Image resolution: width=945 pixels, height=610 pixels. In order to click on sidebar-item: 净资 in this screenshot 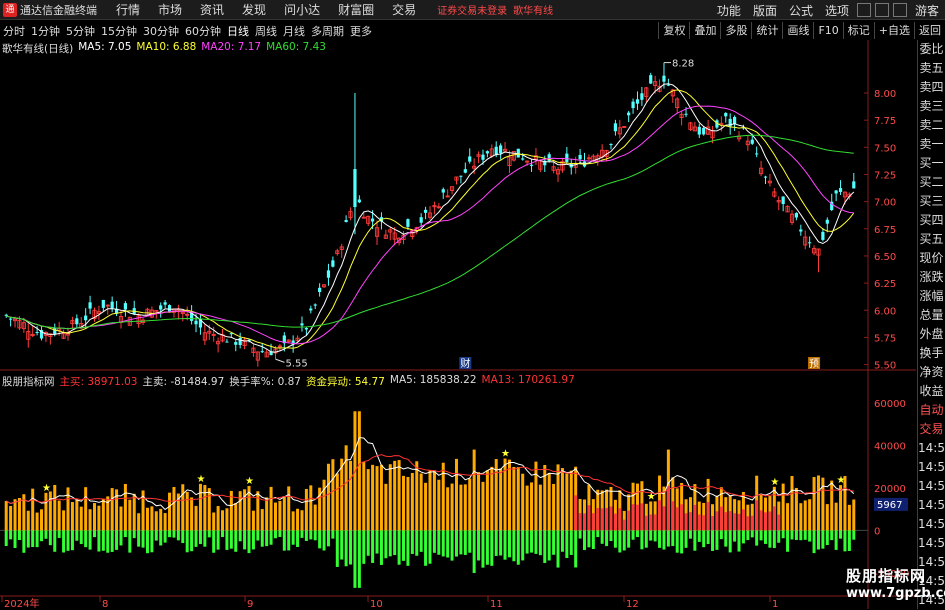, I will do `click(931, 372)`.